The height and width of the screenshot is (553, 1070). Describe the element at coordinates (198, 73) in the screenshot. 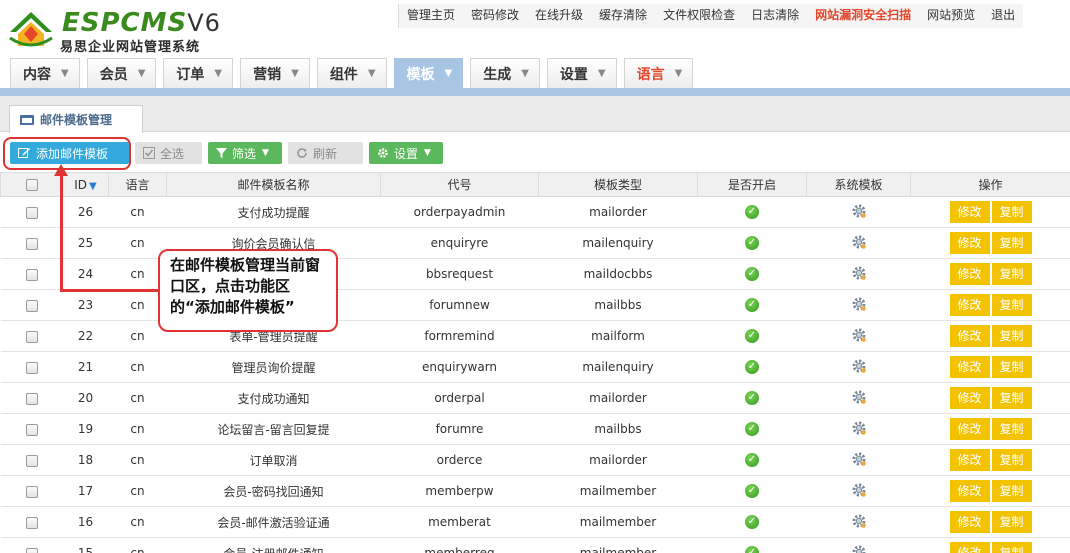

I see `main-nav-item: 订单 ▼` at that location.